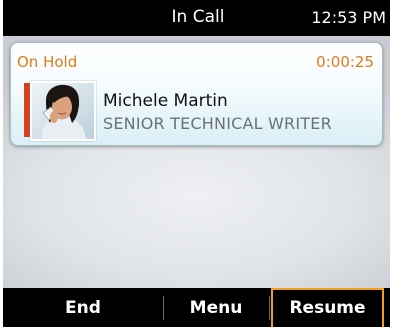  I want to click on resume-button: Resume, so click(327, 307).